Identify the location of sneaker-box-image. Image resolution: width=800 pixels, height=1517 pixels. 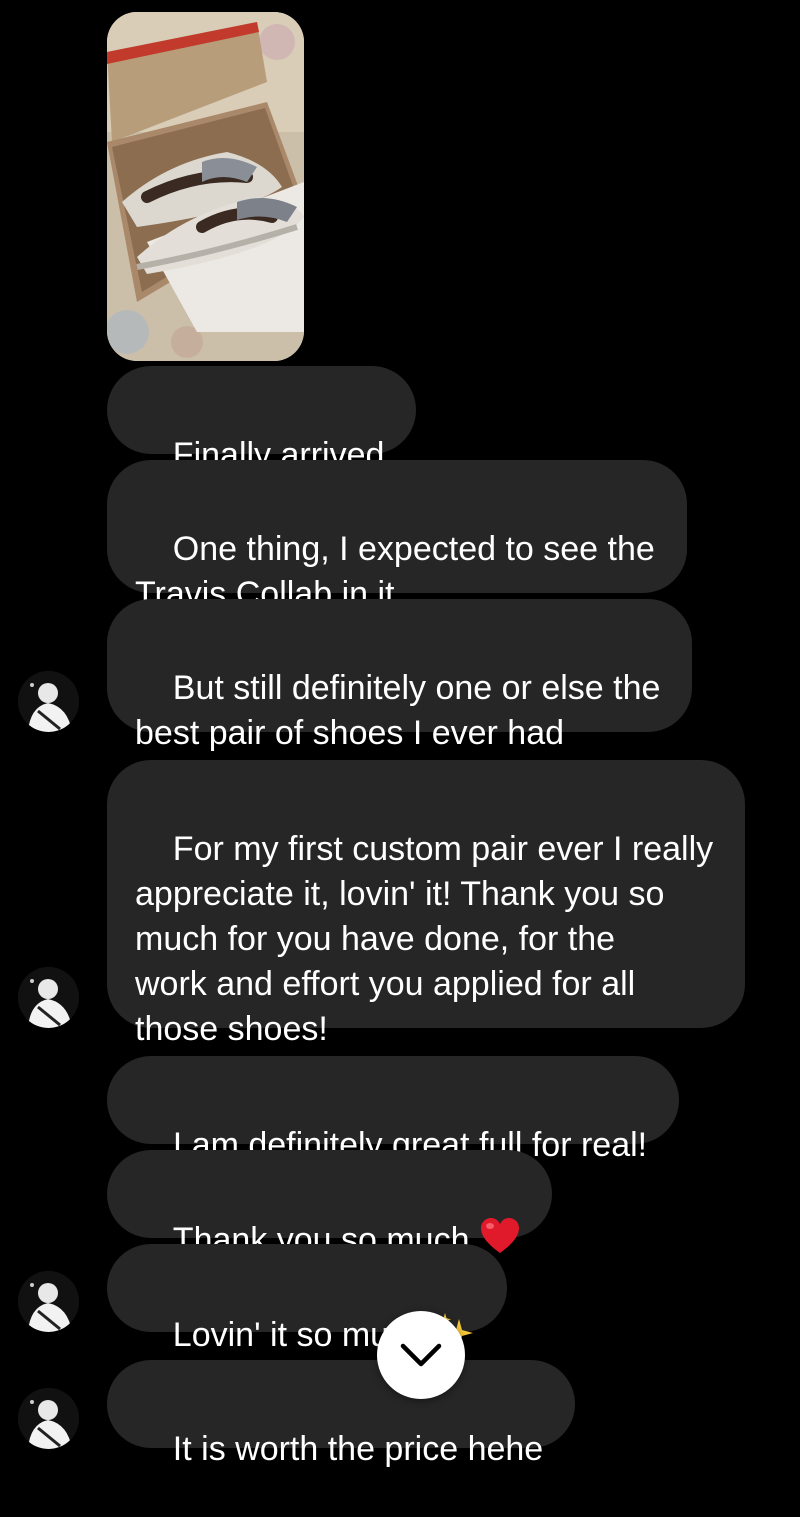
(205, 186).